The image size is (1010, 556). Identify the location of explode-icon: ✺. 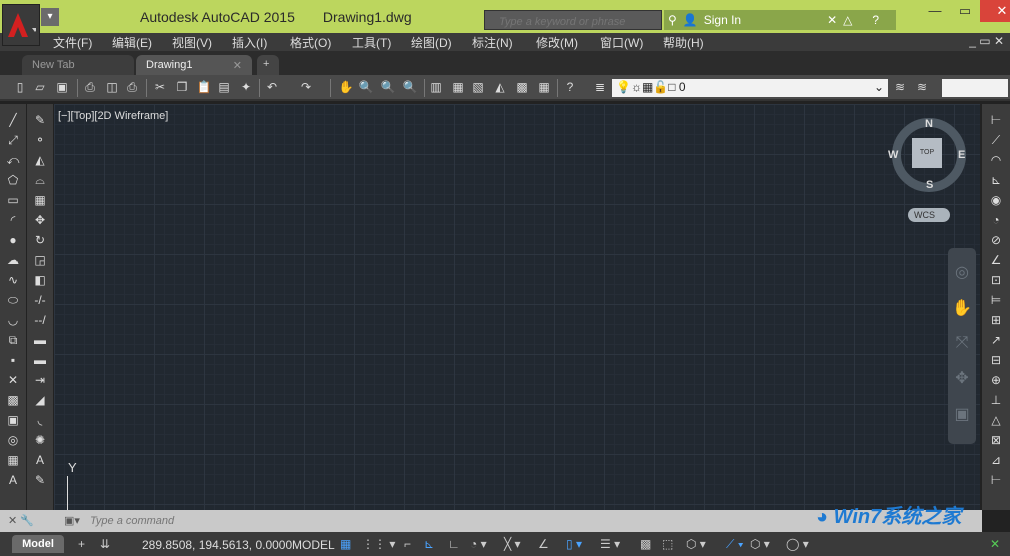
(40, 440).